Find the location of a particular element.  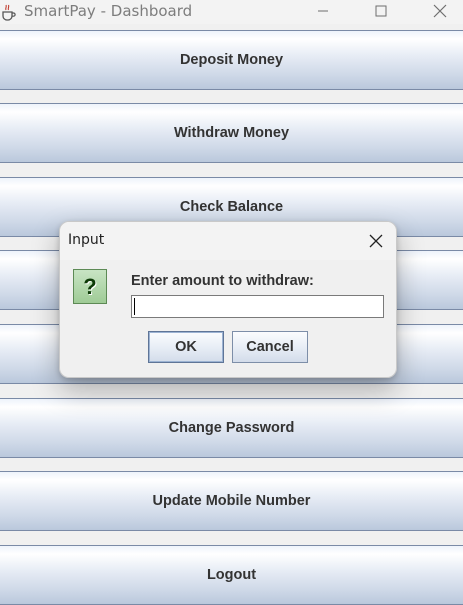

dialog-title: Input is located at coordinates (86, 240).